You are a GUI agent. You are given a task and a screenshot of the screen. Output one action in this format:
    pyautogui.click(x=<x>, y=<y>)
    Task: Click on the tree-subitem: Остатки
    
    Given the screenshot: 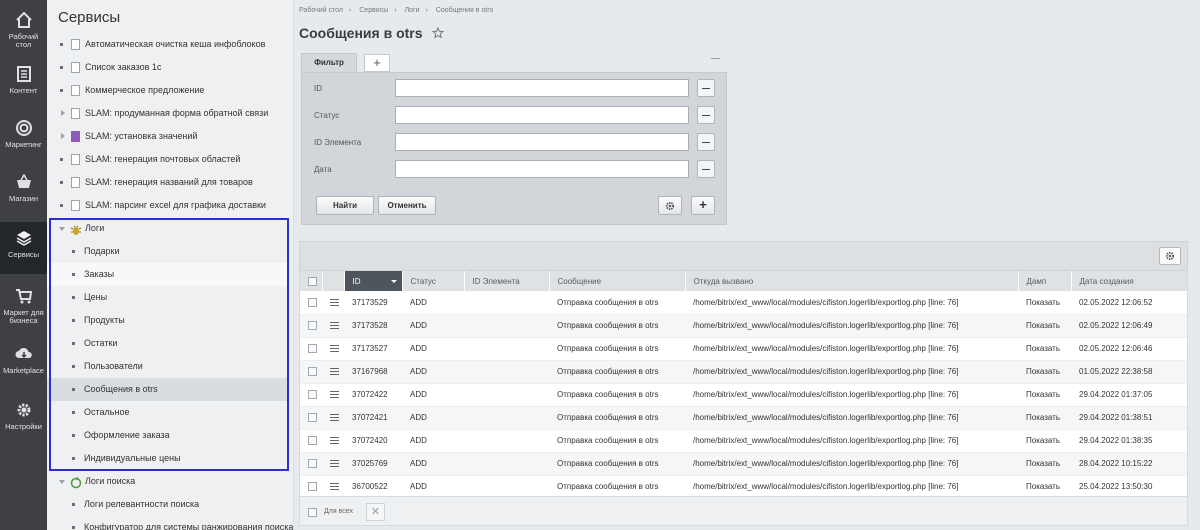 What is the action you would take?
    pyautogui.click(x=167, y=343)
    